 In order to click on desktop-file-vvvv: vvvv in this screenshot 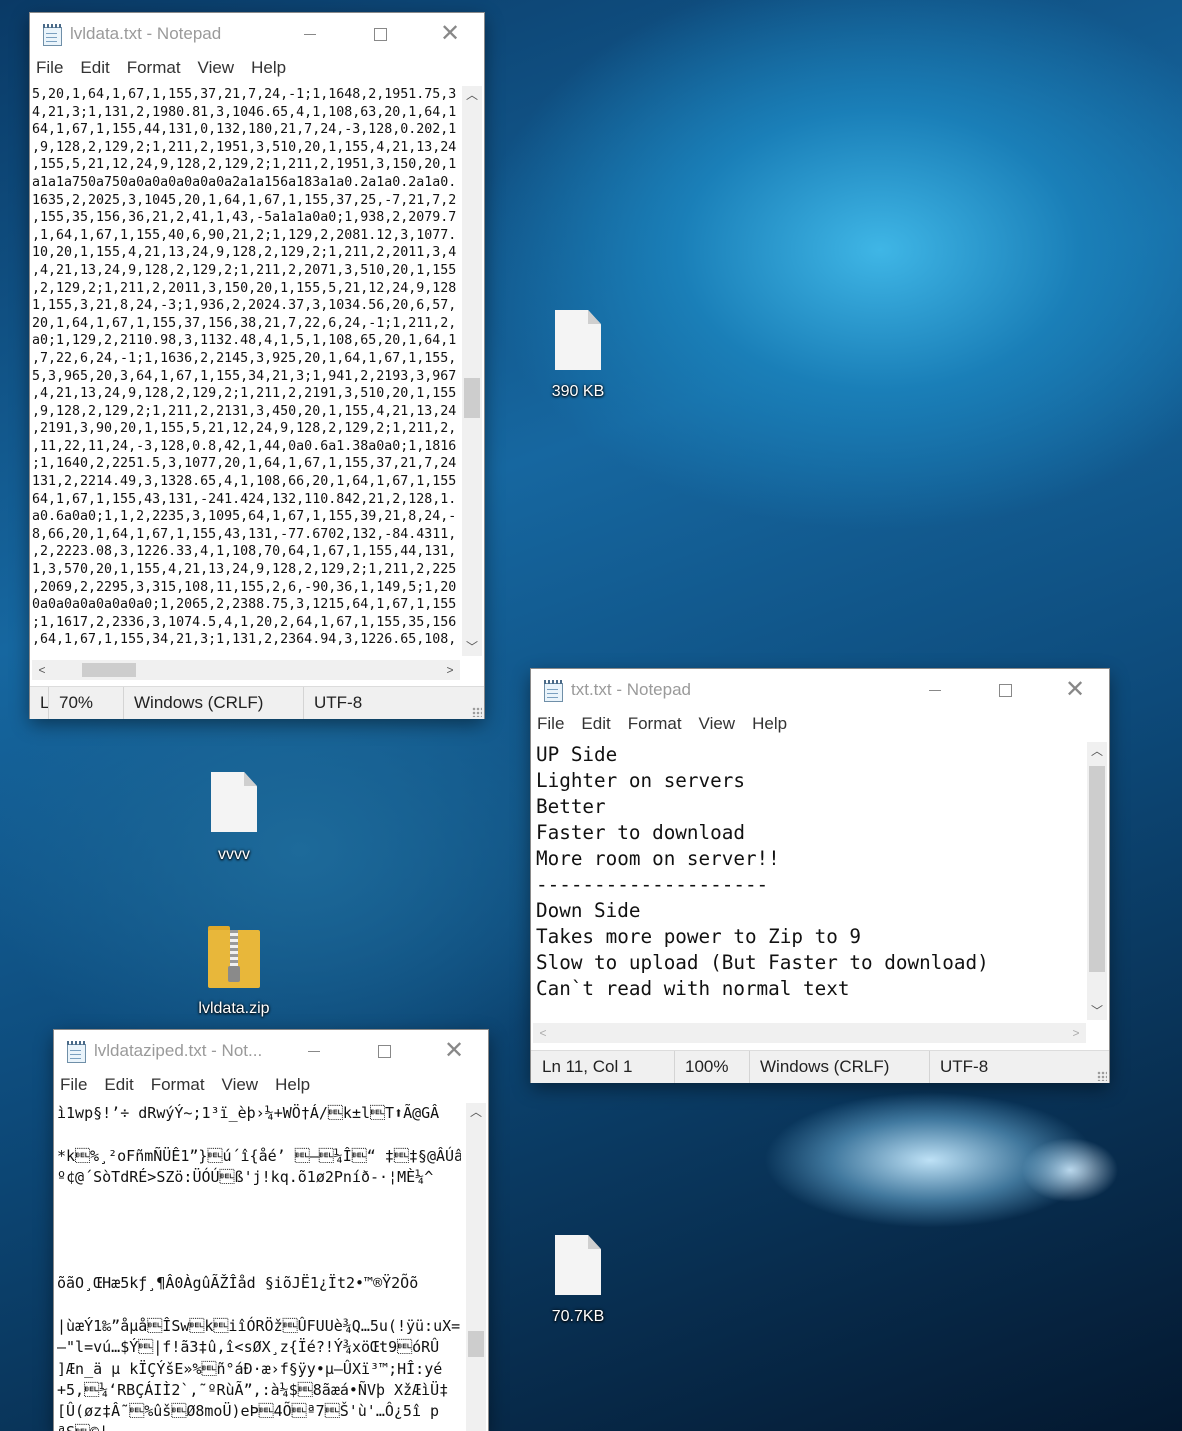, I will do `click(234, 818)`.